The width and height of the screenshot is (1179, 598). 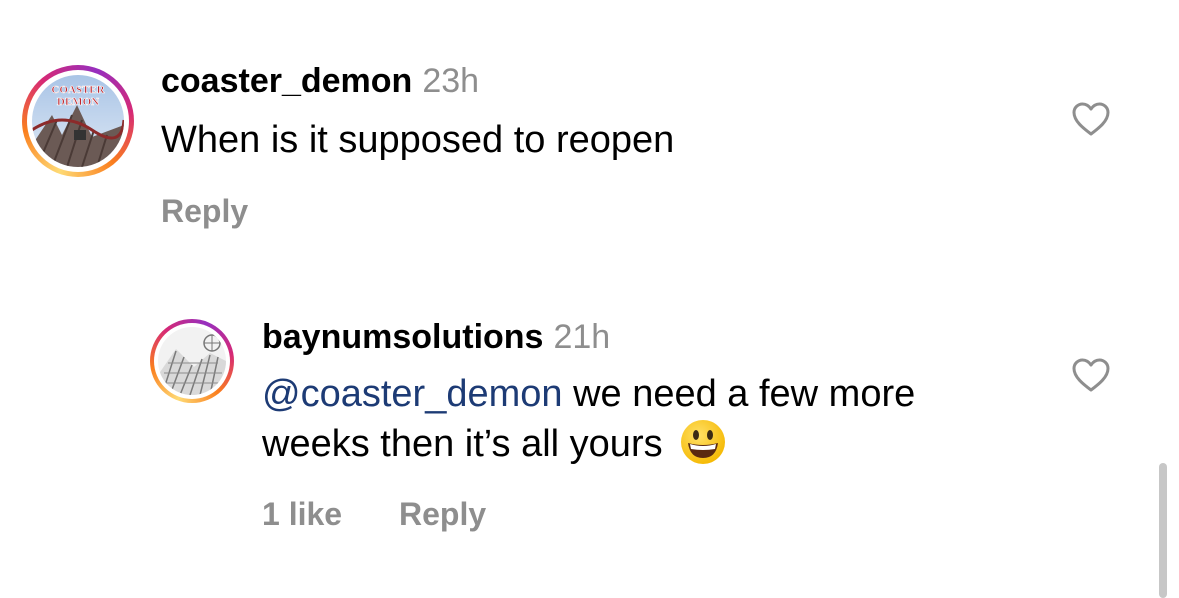 I want to click on comment-text: When is it supposed to reopen, so click(x=418, y=140).